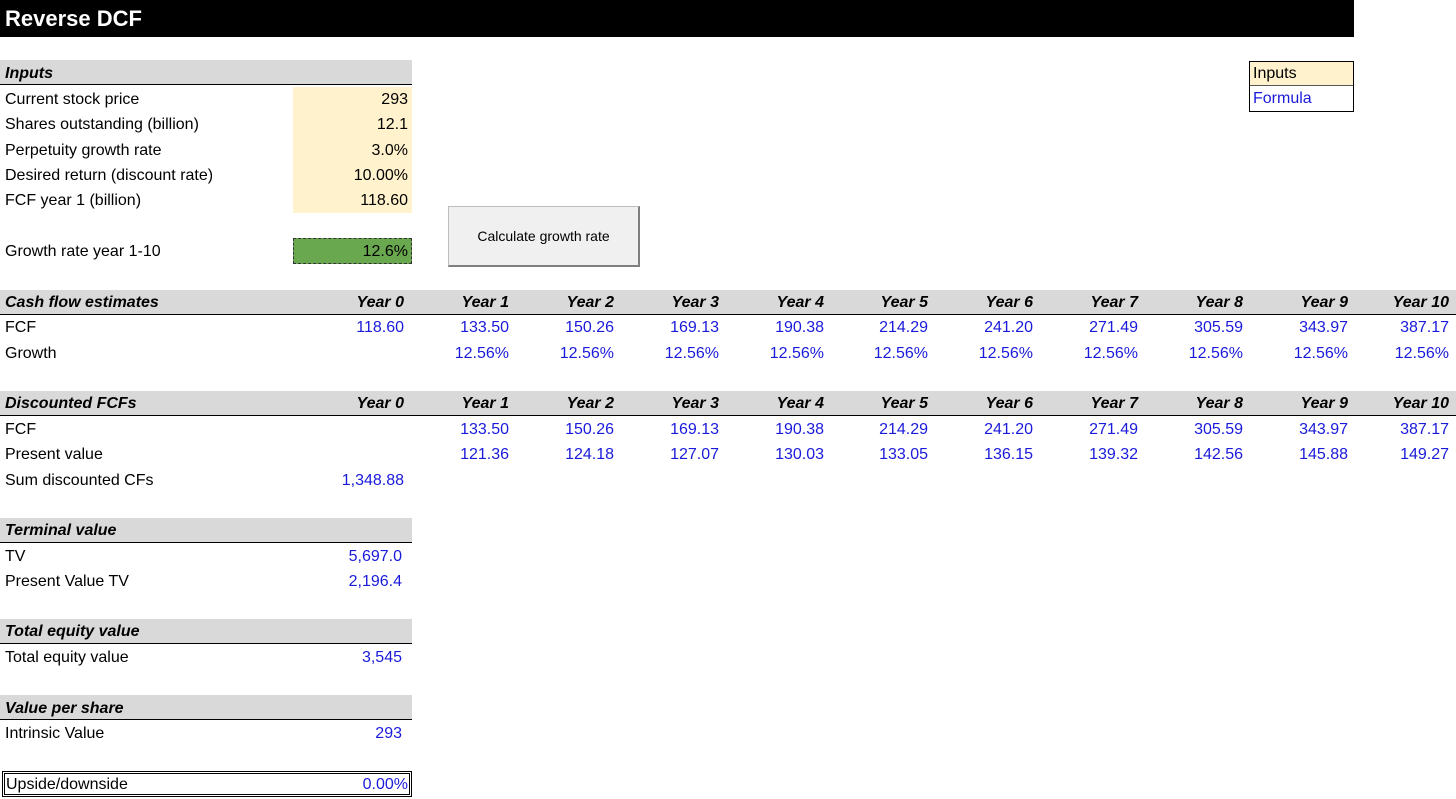 This screenshot has width=1456, height=799. I want to click on tv-value: 5,697.0, so click(347, 556).